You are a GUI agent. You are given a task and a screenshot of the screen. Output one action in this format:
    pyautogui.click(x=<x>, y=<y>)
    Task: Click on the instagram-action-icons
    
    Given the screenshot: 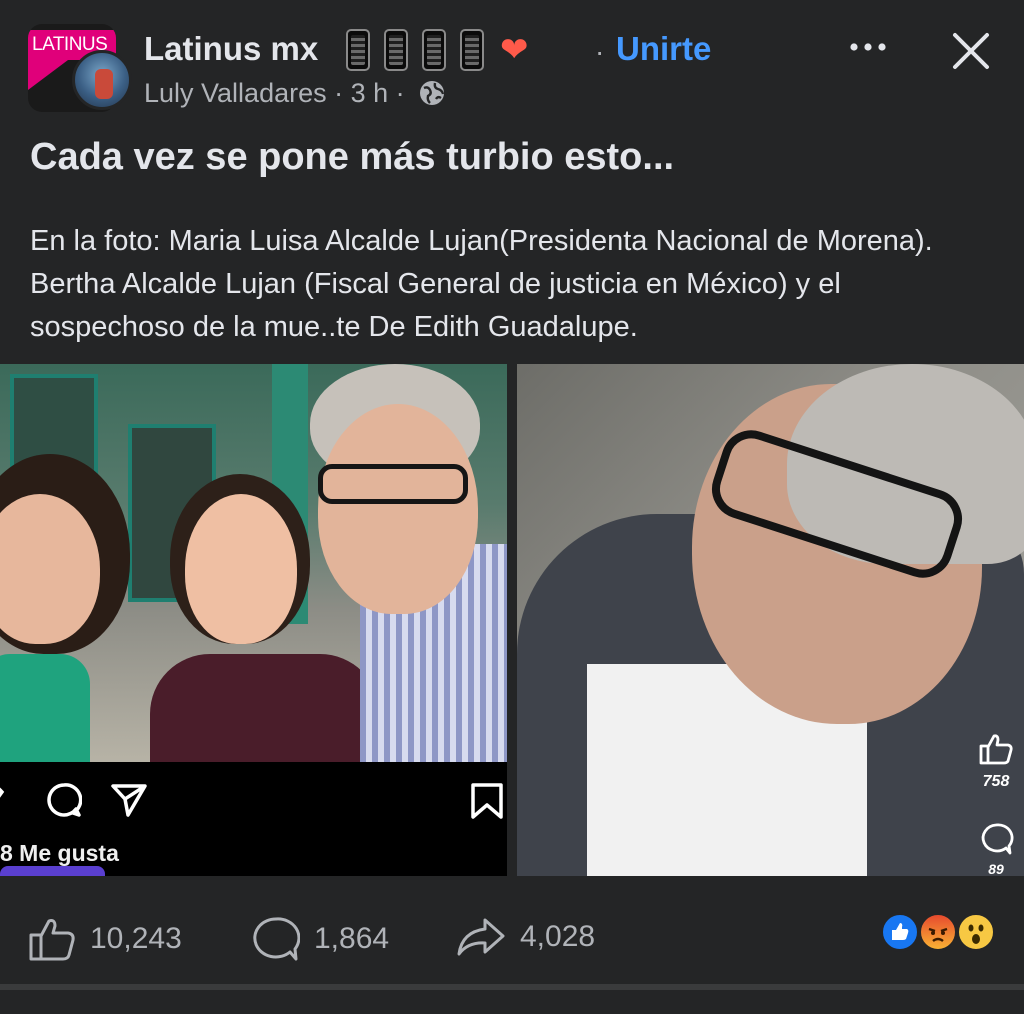 What is the action you would take?
    pyautogui.click(x=74, y=800)
    